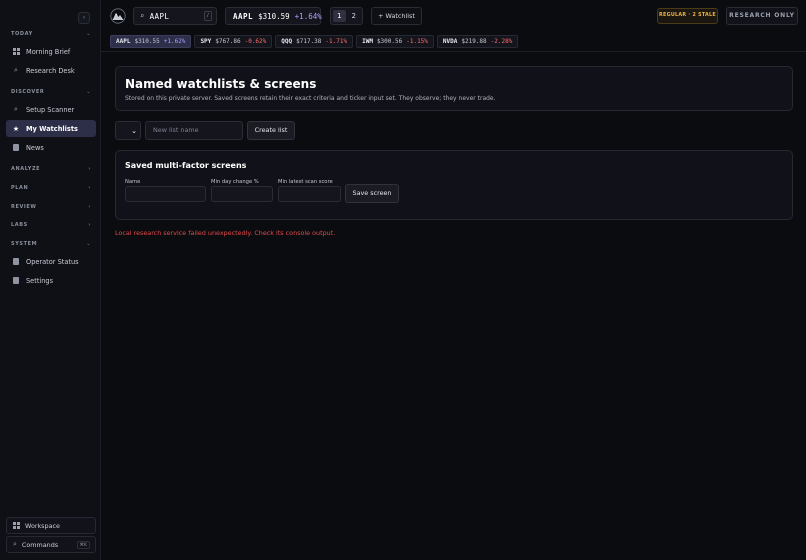  I want to click on page-switcher: 1 2, so click(346, 16).